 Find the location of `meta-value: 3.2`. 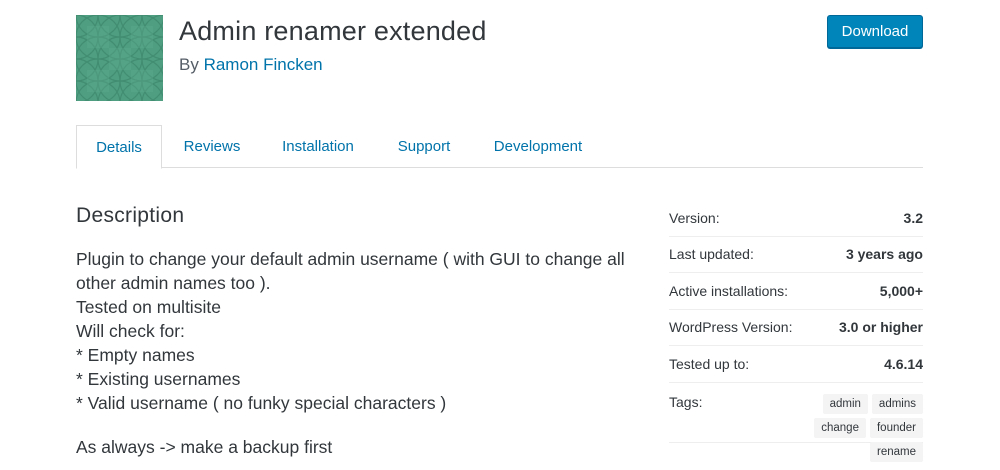

meta-value: 3.2 is located at coordinates (913, 217).